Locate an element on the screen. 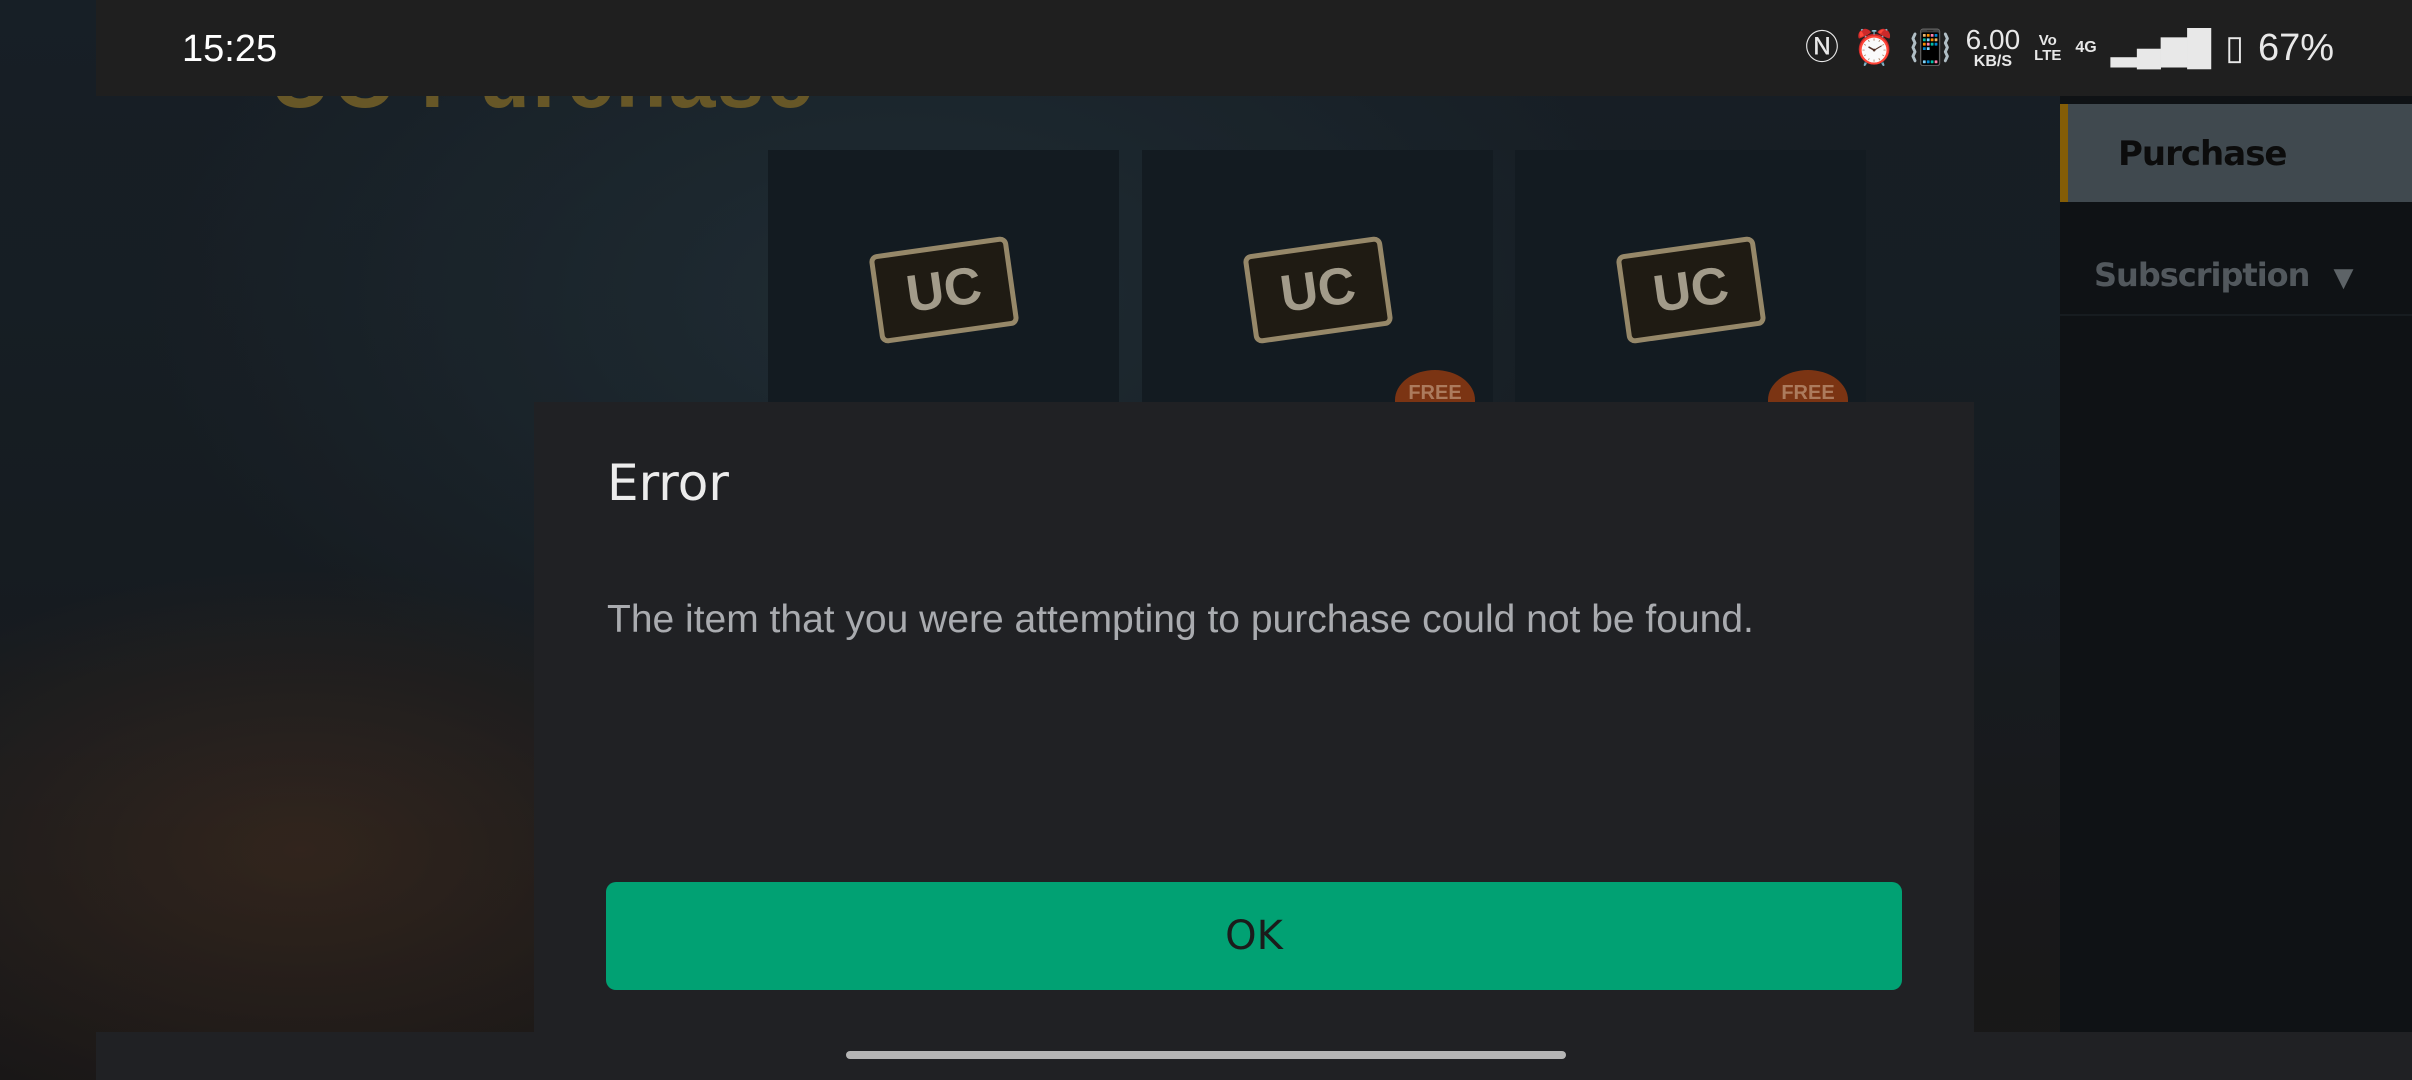  home-gesture-handle is located at coordinates (1206, 1055).